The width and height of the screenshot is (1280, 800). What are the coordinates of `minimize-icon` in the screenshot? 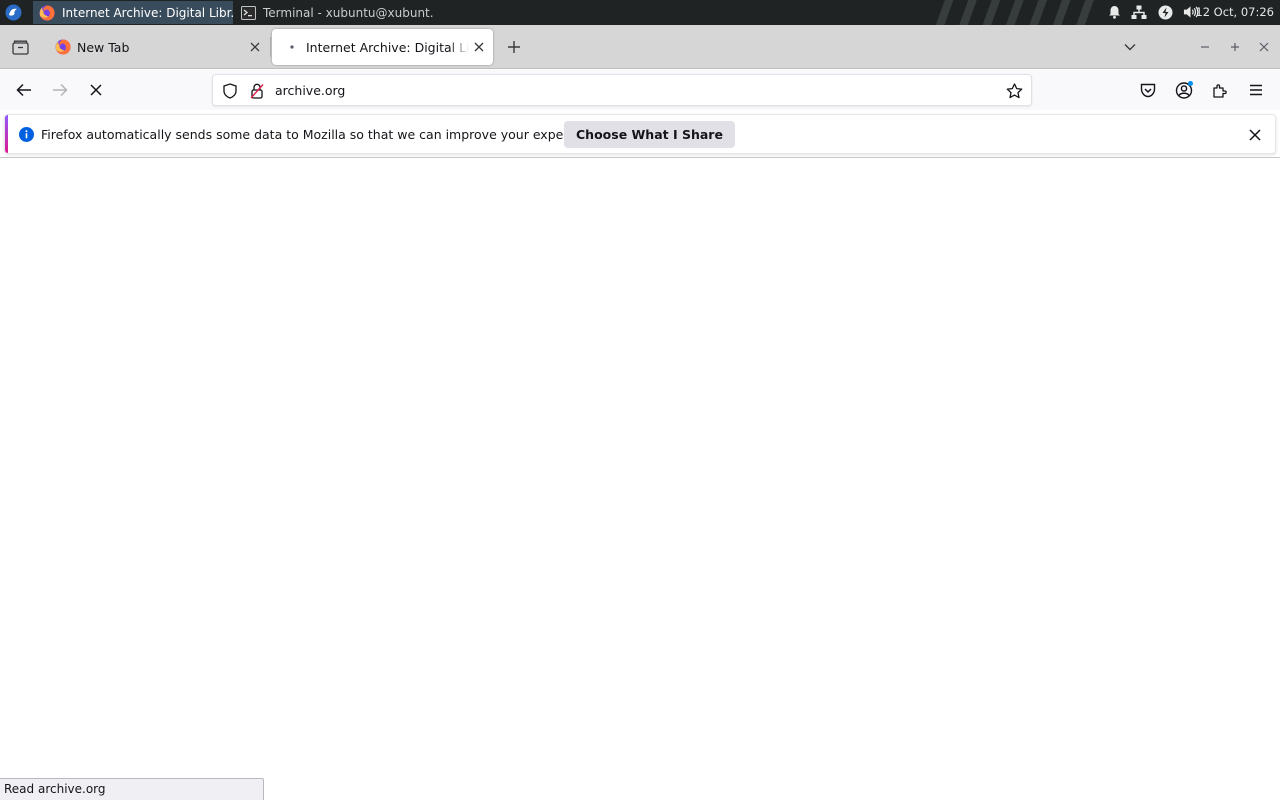 It's located at (1205, 47).